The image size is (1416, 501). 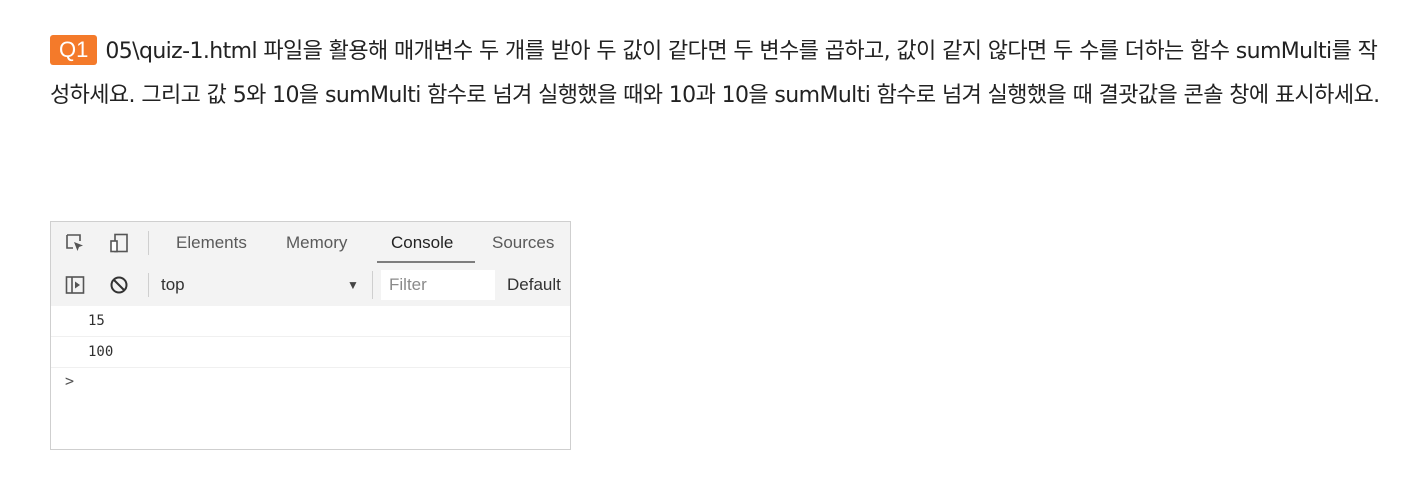 What do you see at coordinates (75, 243) in the screenshot?
I see `inspect-element-icon` at bounding box center [75, 243].